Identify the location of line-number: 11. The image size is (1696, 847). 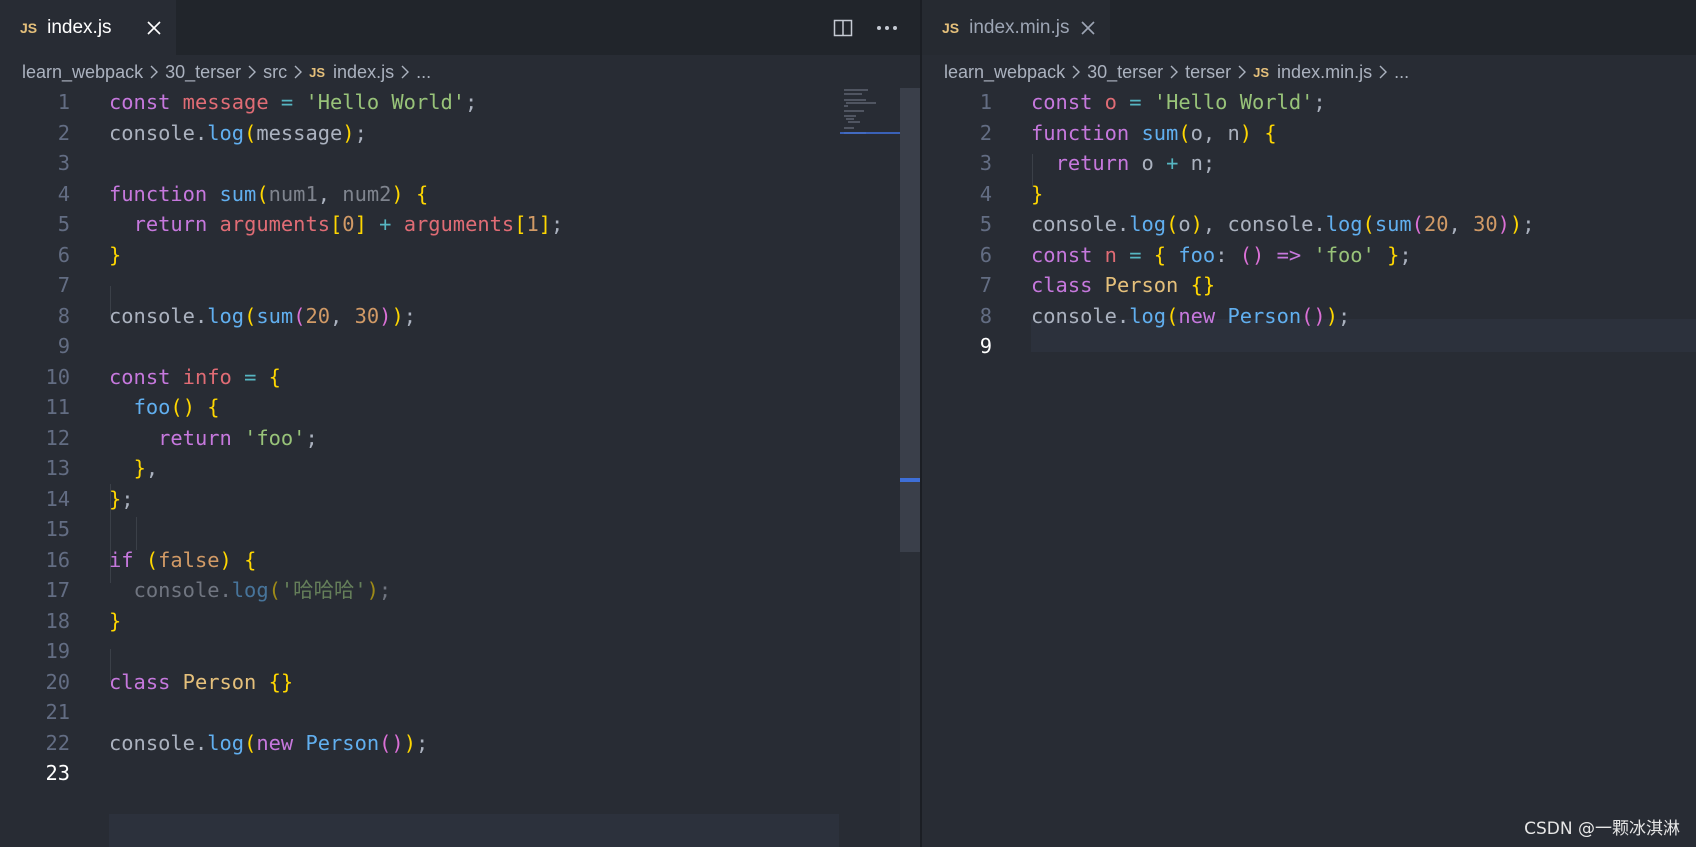
(57, 407).